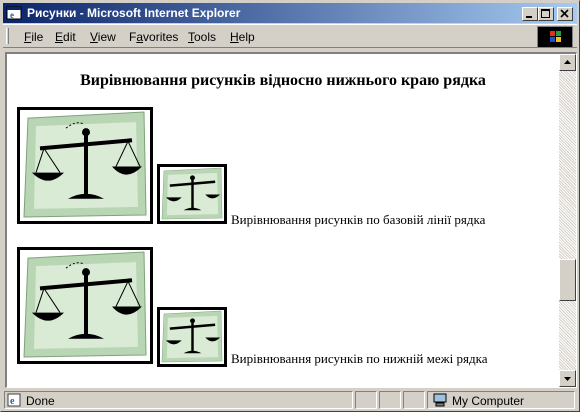 Image resolution: width=580 pixels, height=412 pixels. I want to click on scroll-up-button, so click(567, 62).